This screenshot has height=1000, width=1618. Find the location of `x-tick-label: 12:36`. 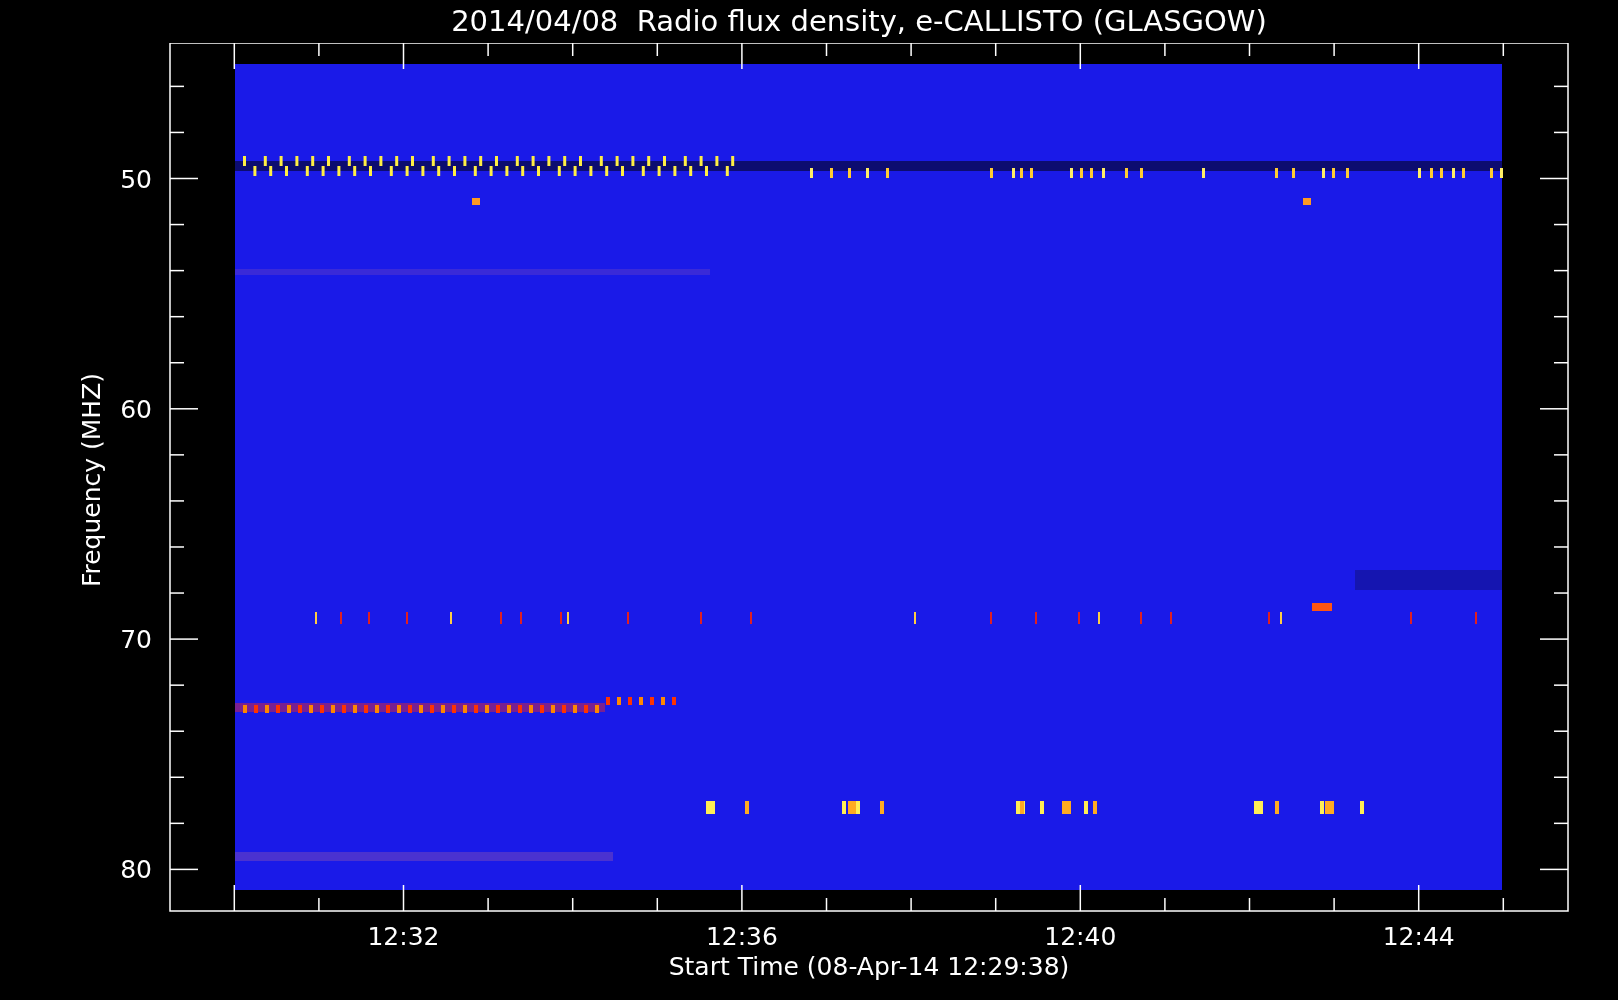

x-tick-label: 12:36 is located at coordinates (741, 936).